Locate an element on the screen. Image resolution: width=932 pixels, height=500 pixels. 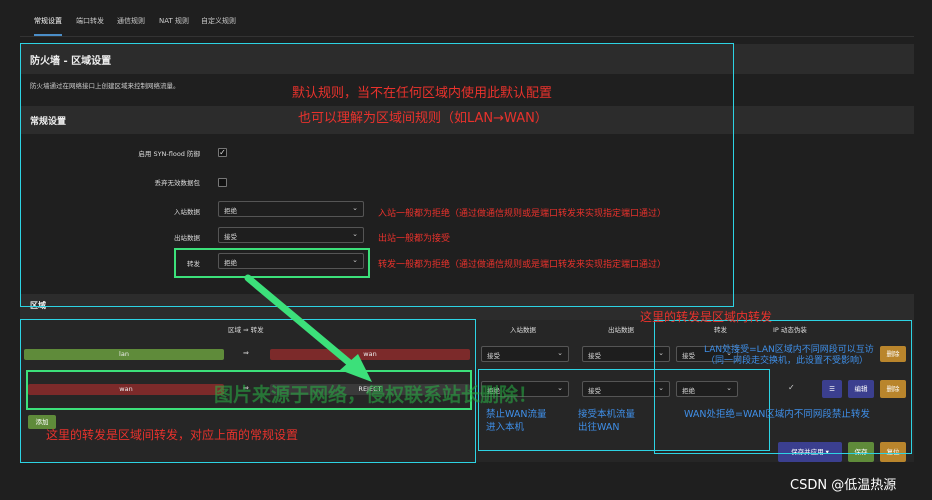
lan-input-select: 接受 ⌄ is located at coordinates (525, 354).